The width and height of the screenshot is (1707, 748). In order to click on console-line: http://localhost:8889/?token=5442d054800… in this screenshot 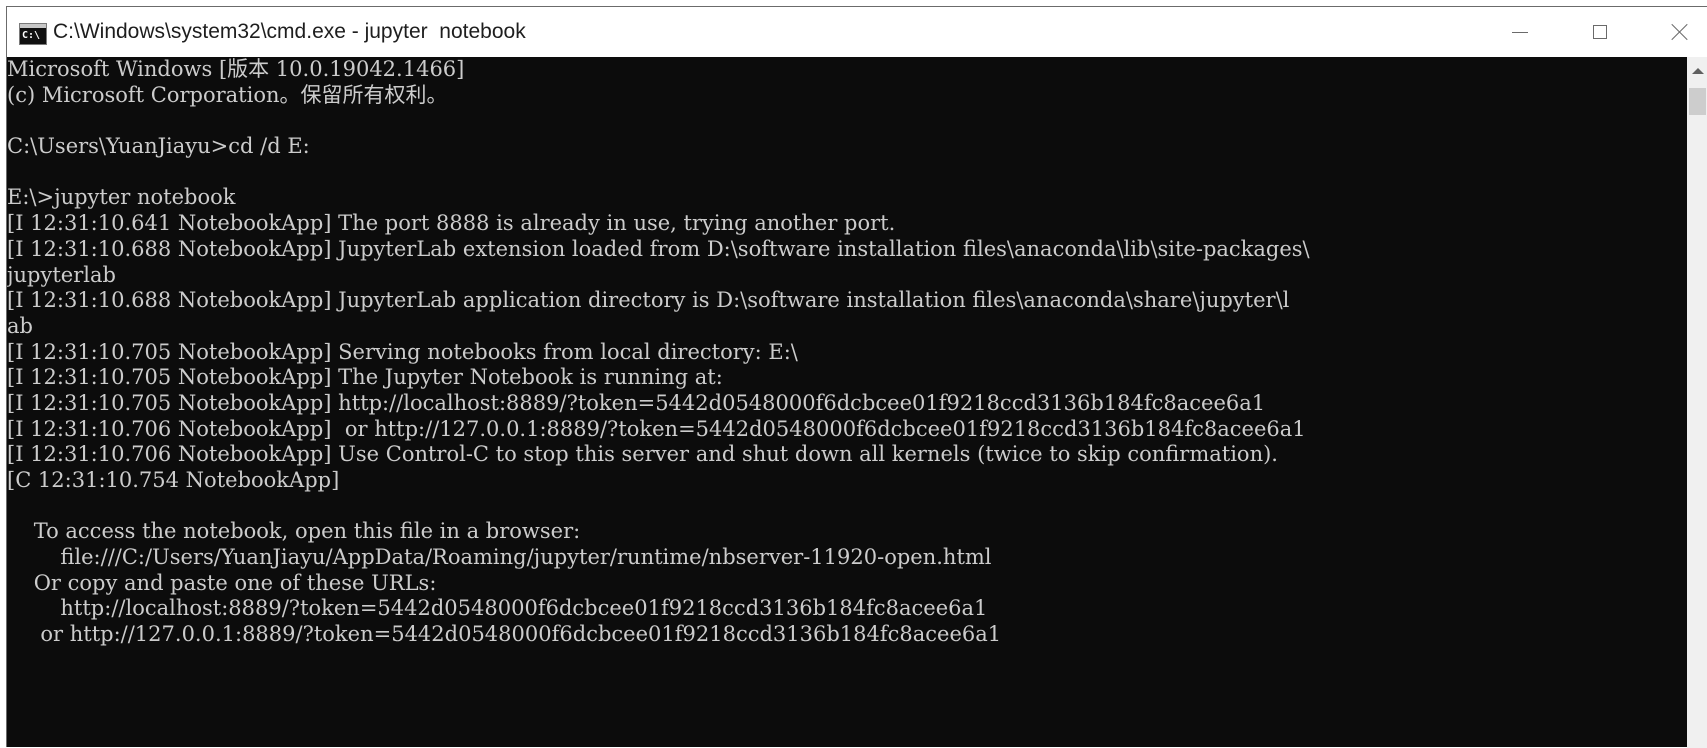, I will do `click(497, 608)`.